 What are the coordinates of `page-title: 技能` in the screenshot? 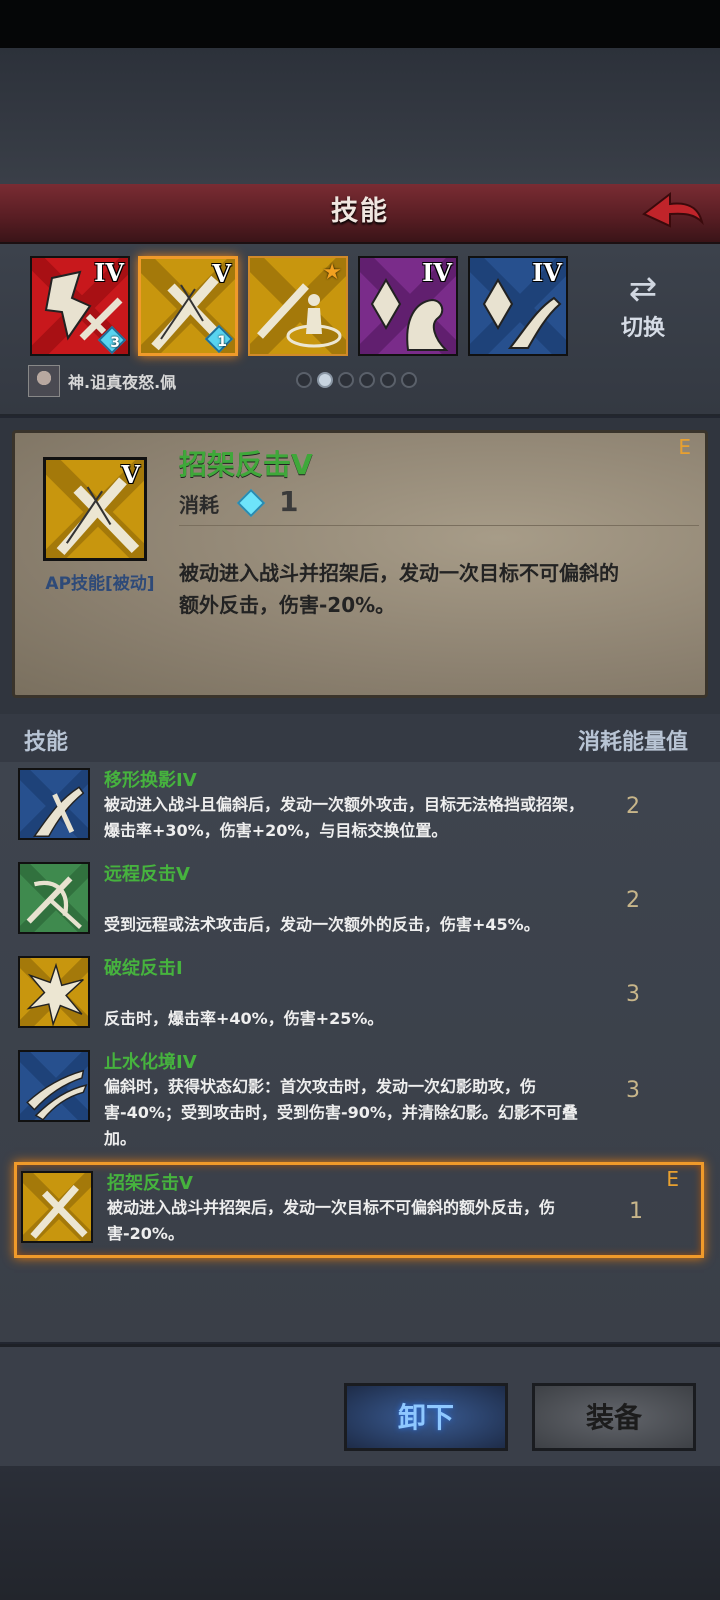 It's located at (360, 211).